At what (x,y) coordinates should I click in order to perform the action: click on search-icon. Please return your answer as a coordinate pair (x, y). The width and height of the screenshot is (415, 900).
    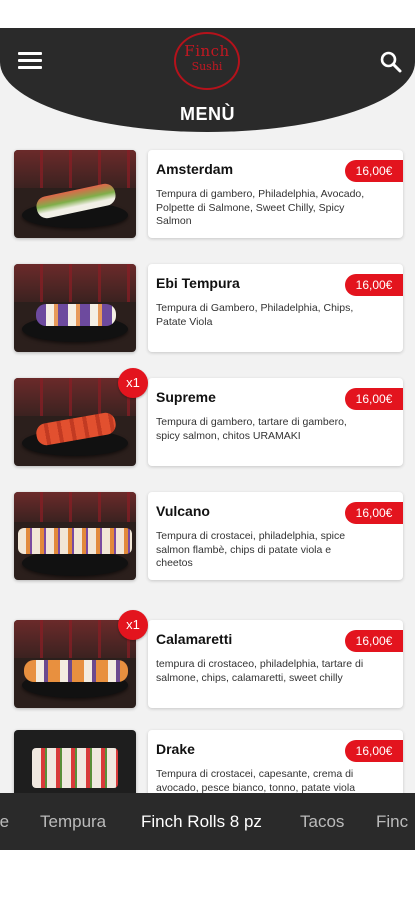
    Looking at the image, I should click on (391, 62).